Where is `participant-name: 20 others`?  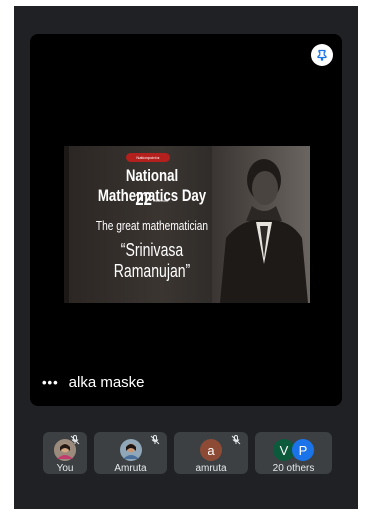
participant-name: 20 others is located at coordinates (293, 468).